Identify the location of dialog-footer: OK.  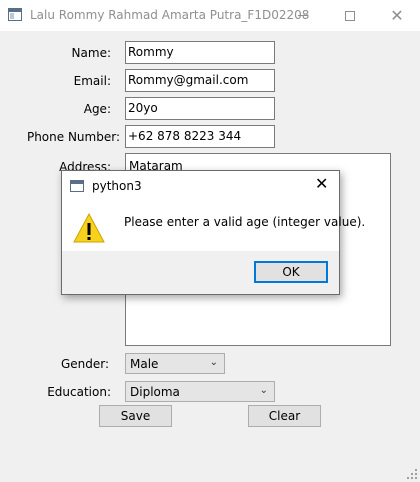
(200, 272).